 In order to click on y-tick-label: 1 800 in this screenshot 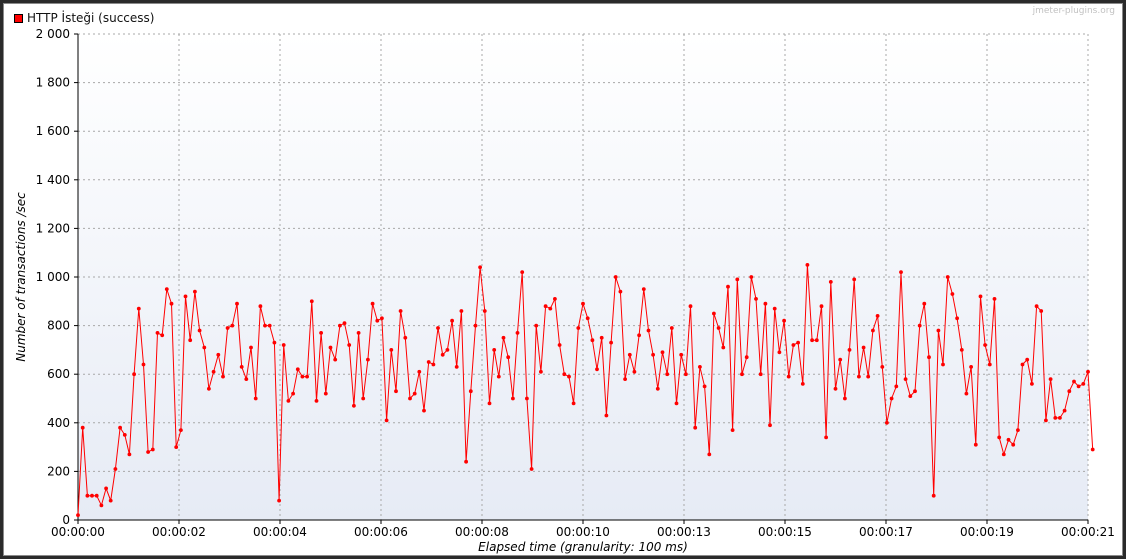, I will do `click(53, 83)`.